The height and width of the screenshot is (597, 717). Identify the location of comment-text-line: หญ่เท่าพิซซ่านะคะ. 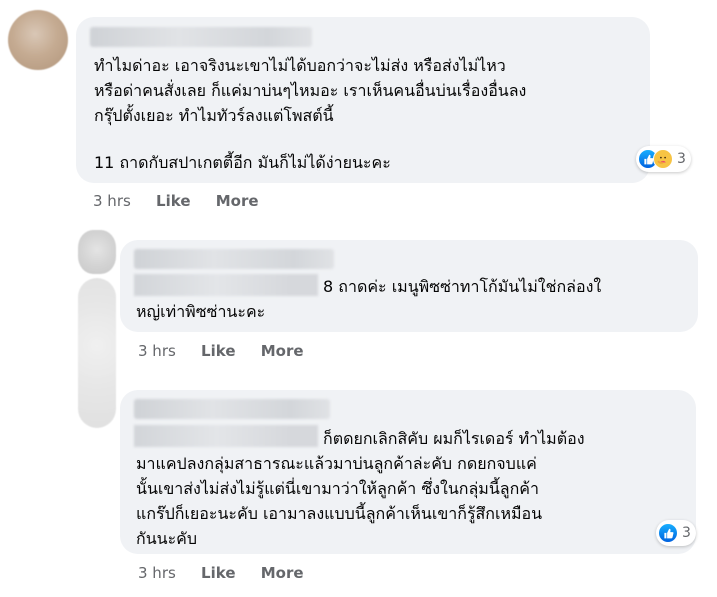
(201, 311).